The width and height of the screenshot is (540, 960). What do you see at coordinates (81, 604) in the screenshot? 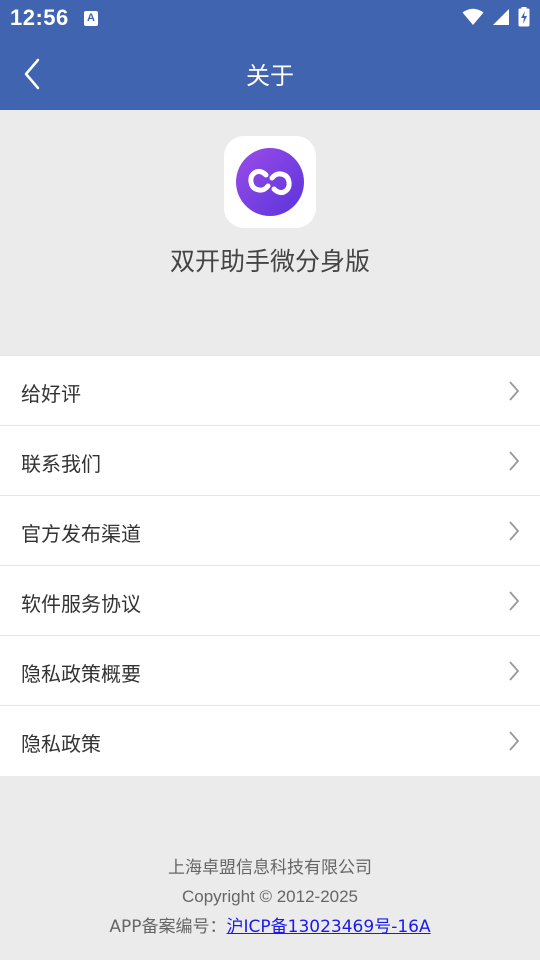
I see `menu-item-label: 软件服务协议` at bounding box center [81, 604].